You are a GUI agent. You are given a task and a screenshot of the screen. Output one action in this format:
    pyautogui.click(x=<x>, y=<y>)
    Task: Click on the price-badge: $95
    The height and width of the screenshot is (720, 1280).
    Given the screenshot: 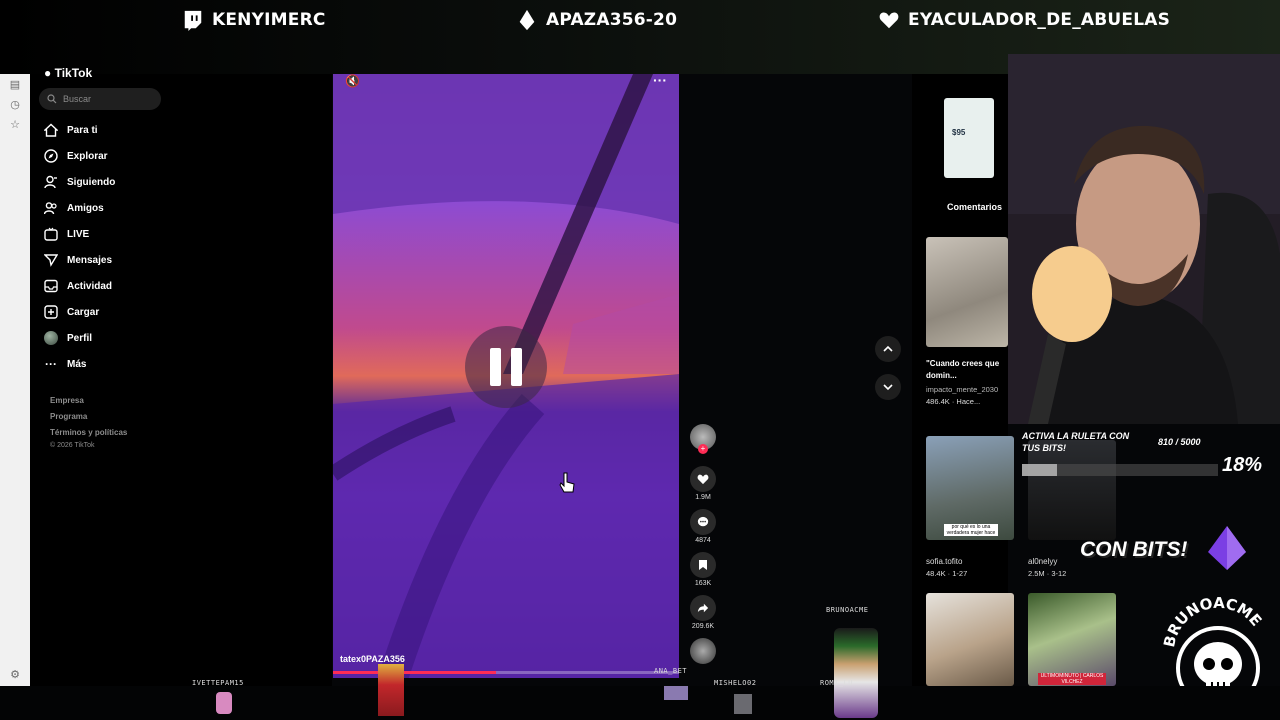 What is the action you would take?
    pyautogui.click(x=959, y=132)
    